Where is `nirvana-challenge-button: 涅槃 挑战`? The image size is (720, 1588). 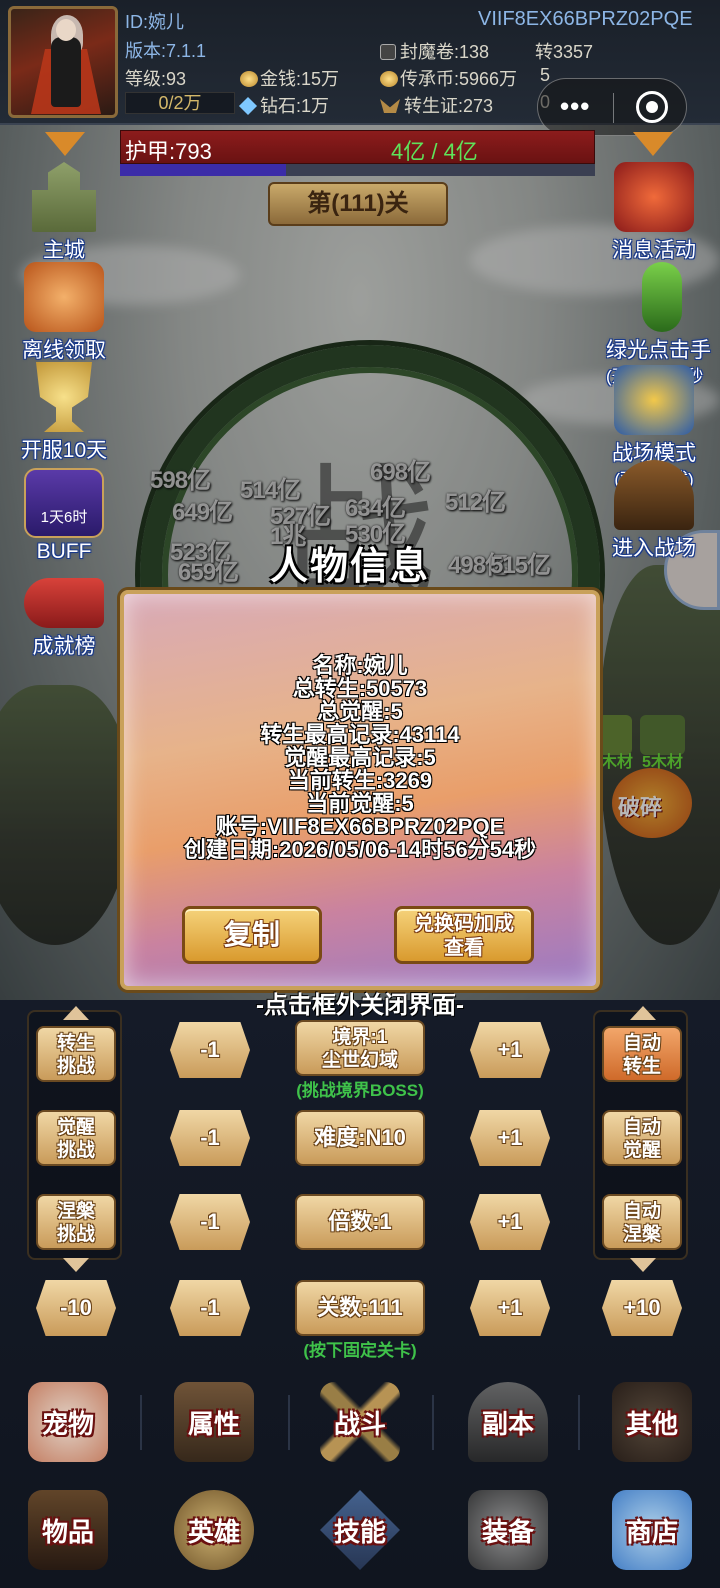
nirvana-challenge-button: 涅槃 挑战 is located at coordinates (76, 1222).